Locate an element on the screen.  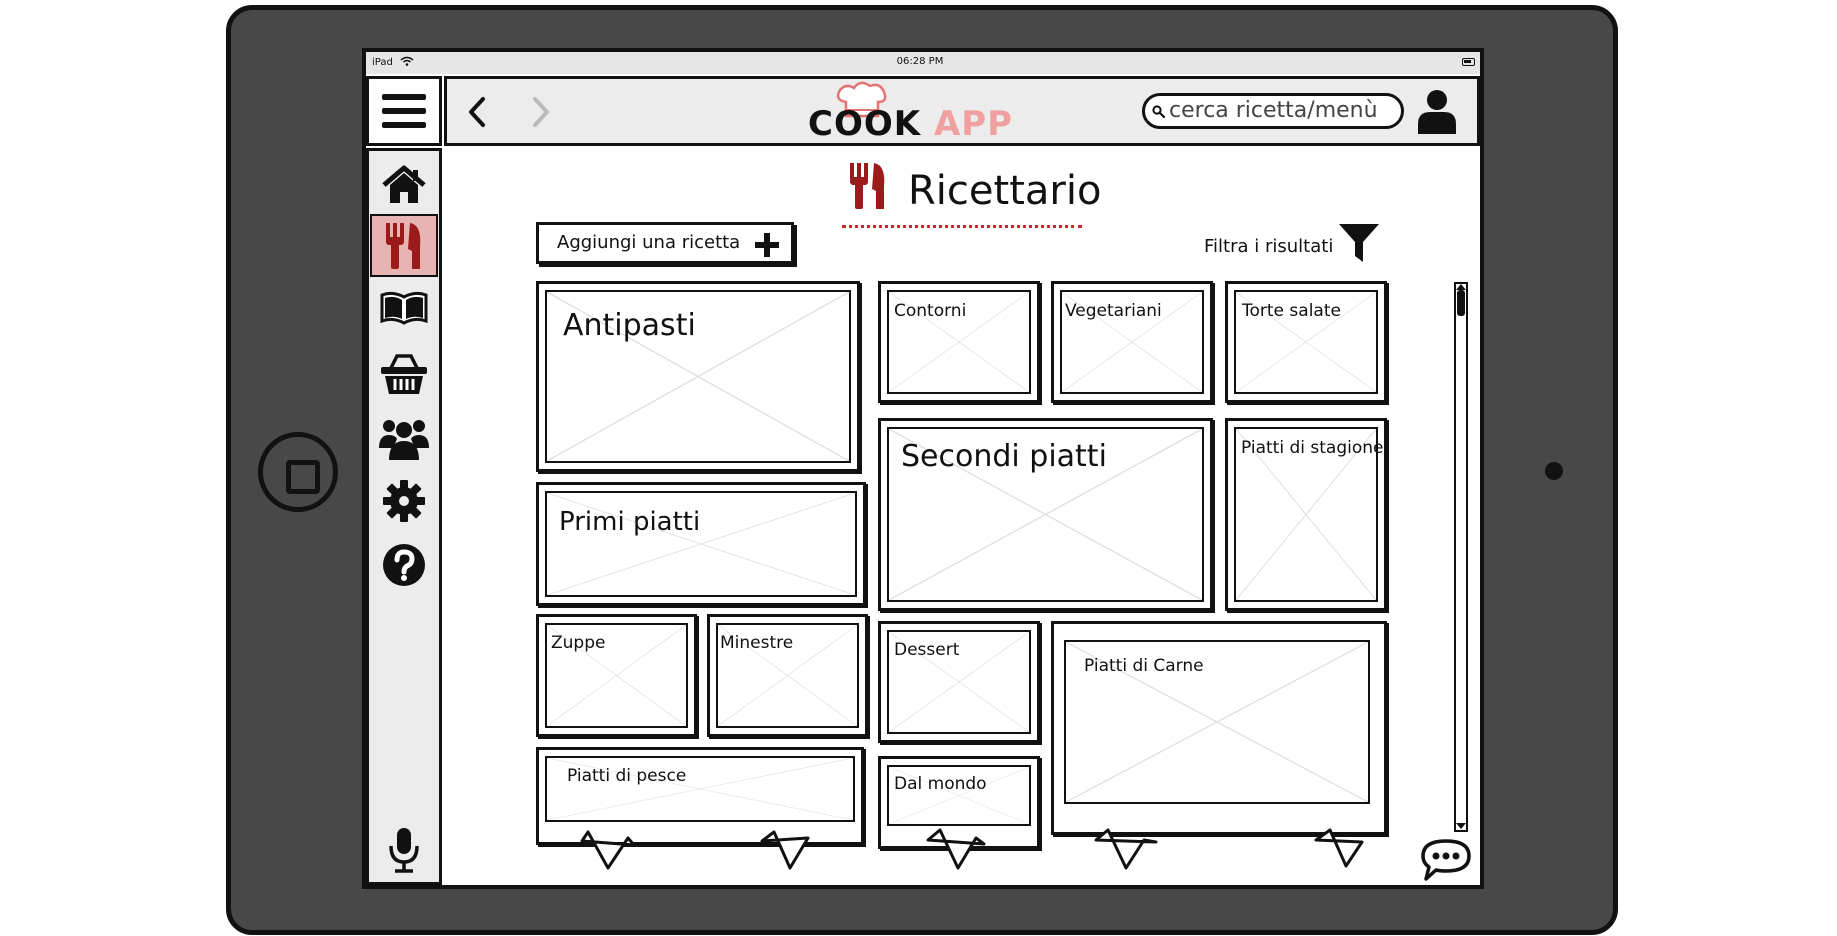
search-input: cerca ricetta/menù is located at coordinates (1273, 111).